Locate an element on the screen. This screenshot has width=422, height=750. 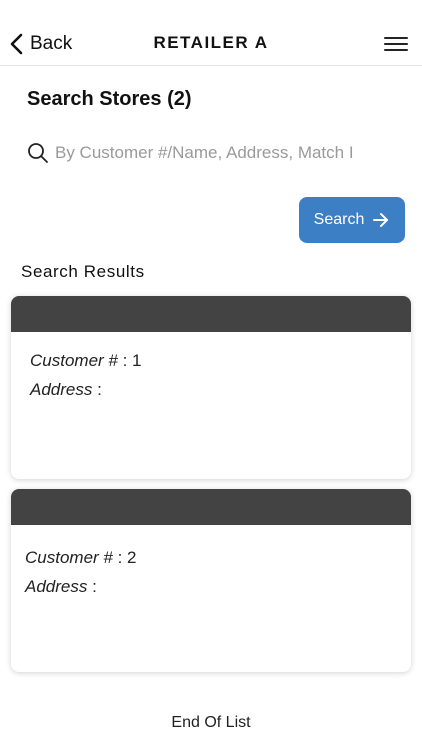
customer-number-value: 1 is located at coordinates (137, 360).